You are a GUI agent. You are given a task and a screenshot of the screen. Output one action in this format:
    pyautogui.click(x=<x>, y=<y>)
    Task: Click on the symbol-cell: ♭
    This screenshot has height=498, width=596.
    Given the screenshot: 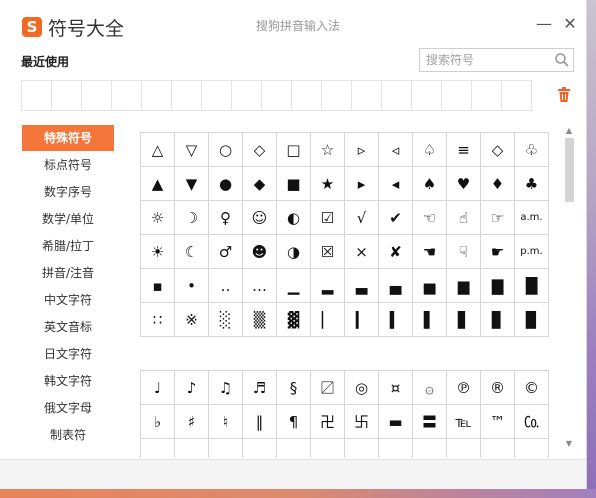 What is the action you would take?
    pyautogui.click(x=158, y=422)
    